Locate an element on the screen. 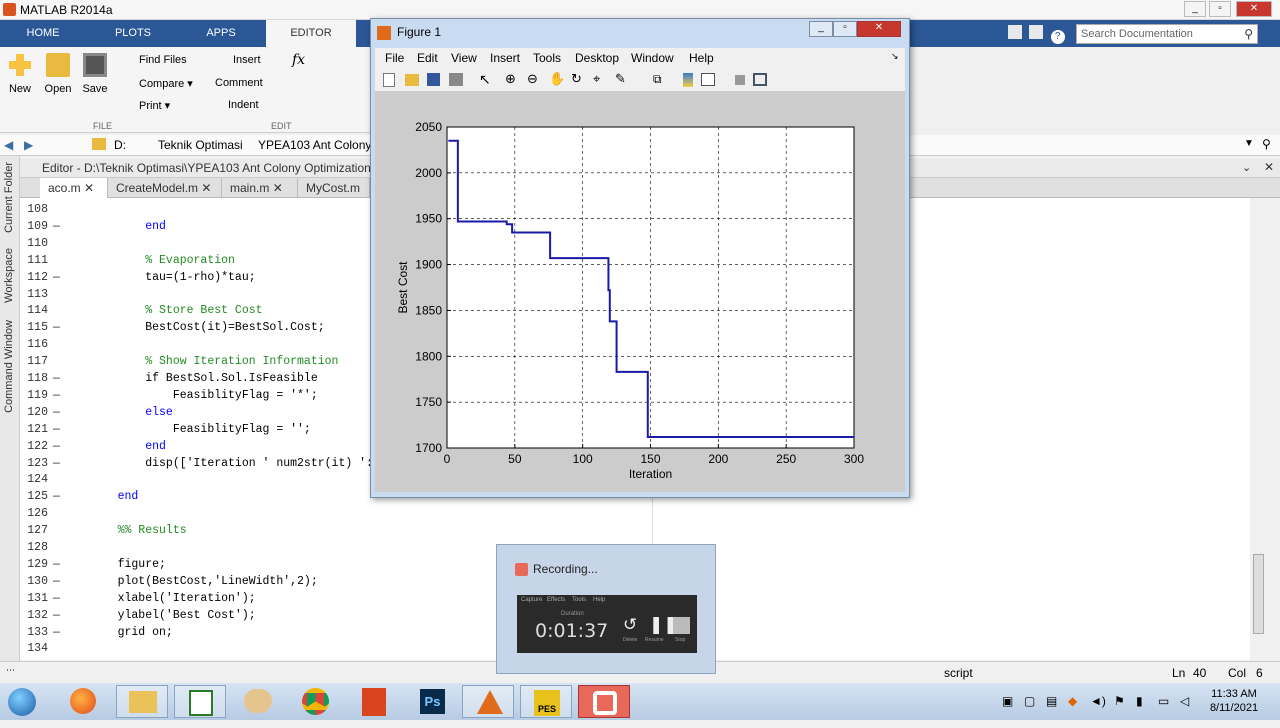  back-arrow-icon: ◀ is located at coordinates (8, 145).